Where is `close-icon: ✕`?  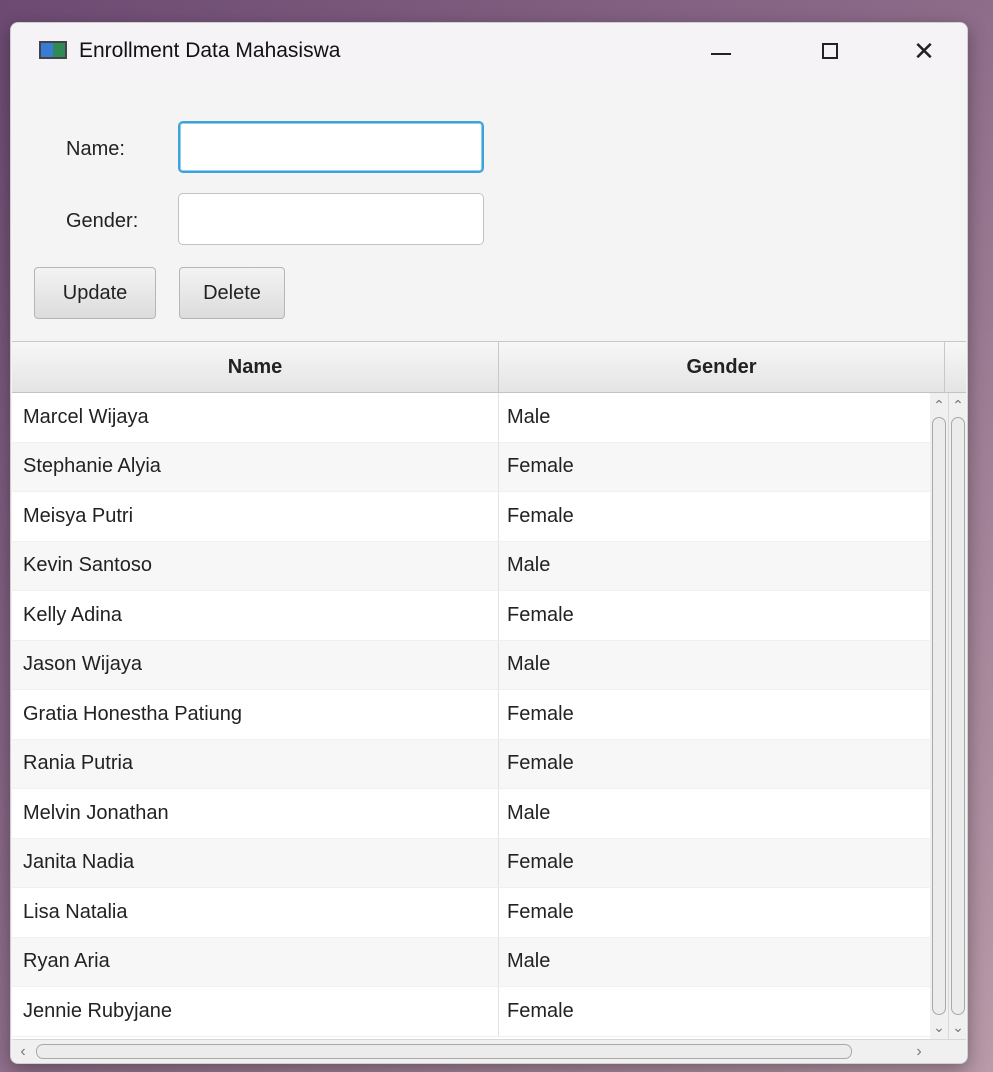
close-icon: ✕ is located at coordinates (924, 50).